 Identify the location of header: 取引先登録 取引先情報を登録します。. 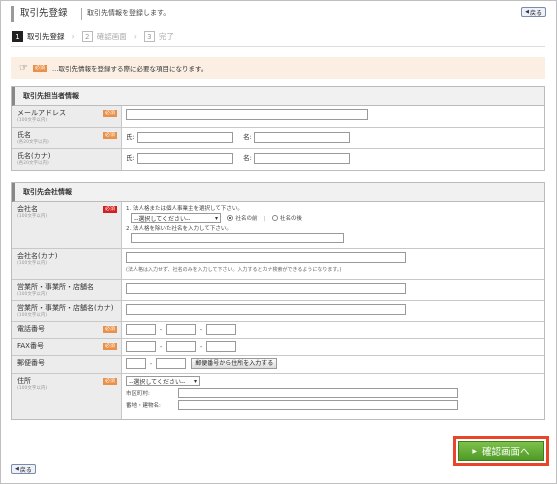
(278, 14).